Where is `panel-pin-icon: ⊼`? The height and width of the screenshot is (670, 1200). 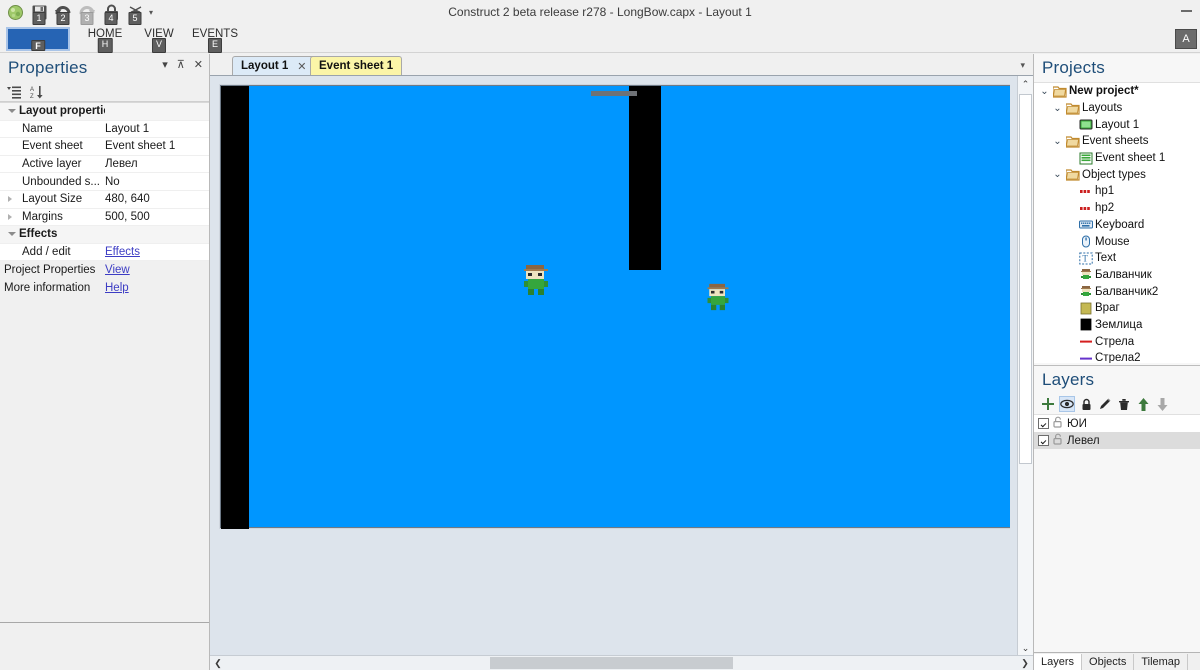
panel-pin-icon: ⊼ is located at coordinates (181, 65).